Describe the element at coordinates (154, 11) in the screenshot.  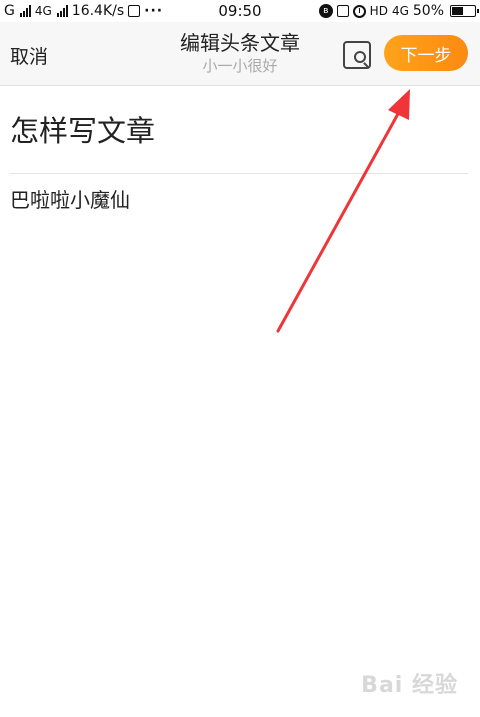
I see `more-notifications-icon: ···` at that location.